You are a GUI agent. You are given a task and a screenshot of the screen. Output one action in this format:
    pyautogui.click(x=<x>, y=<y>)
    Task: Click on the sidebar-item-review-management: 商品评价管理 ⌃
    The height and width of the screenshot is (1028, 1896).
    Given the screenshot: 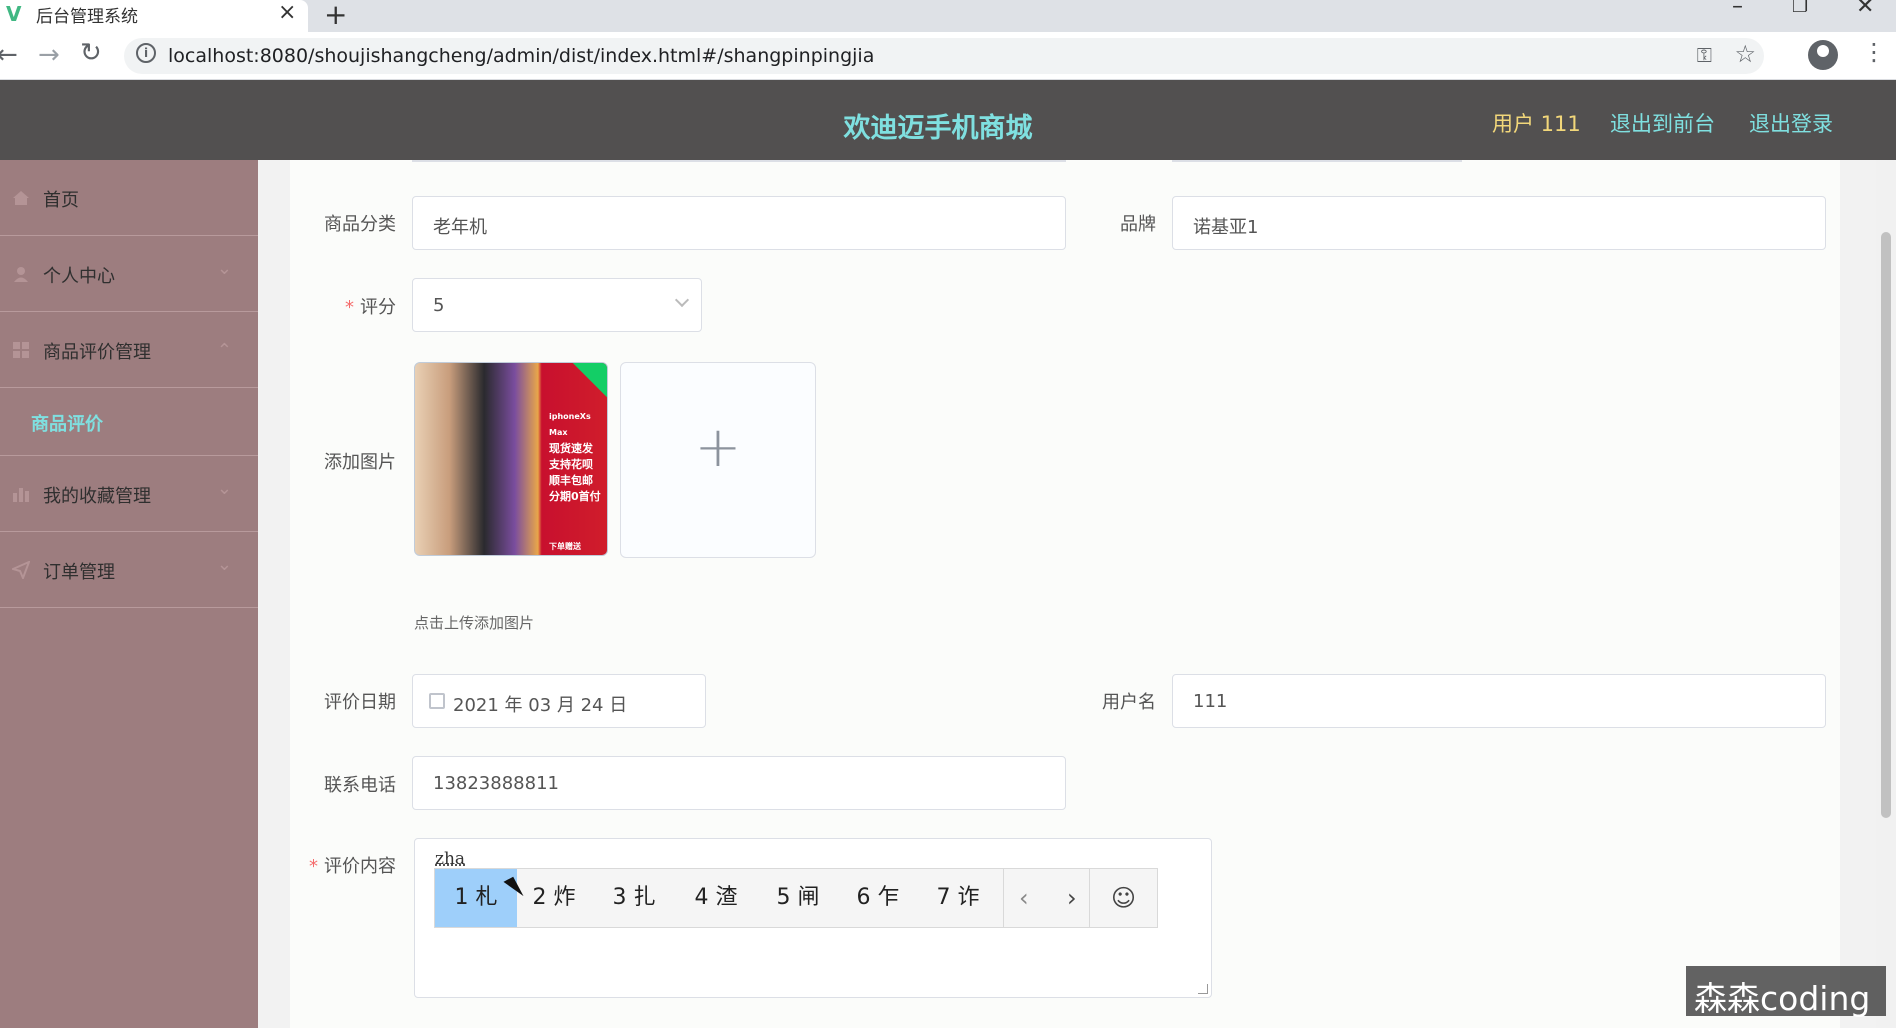 What is the action you would take?
    pyautogui.click(x=129, y=350)
    